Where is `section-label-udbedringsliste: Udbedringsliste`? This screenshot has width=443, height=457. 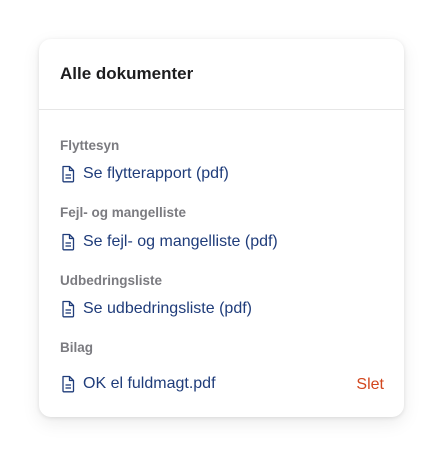 section-label-udbedringsliste: Udbedringsliste is located at coordinates (111, 280).